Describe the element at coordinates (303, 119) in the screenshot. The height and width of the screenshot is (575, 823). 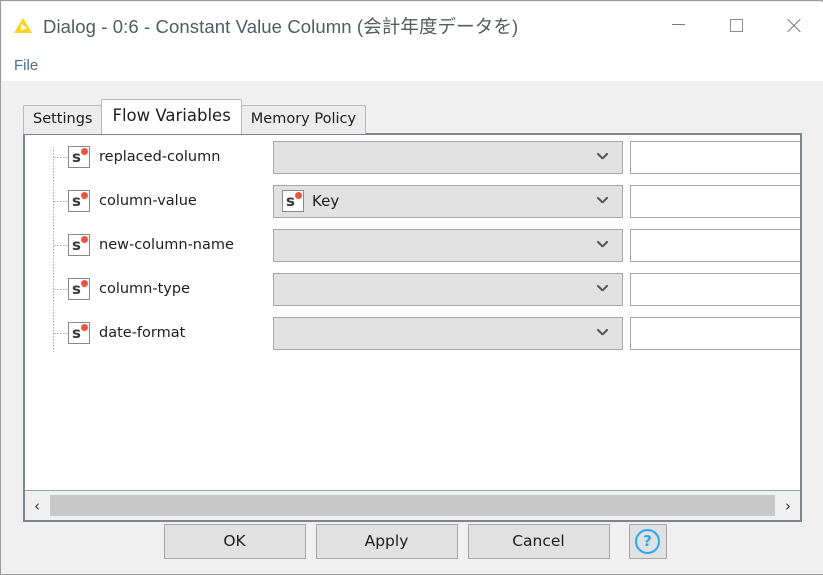
I see `tab-memory-policy: Memory Policy` at that location.